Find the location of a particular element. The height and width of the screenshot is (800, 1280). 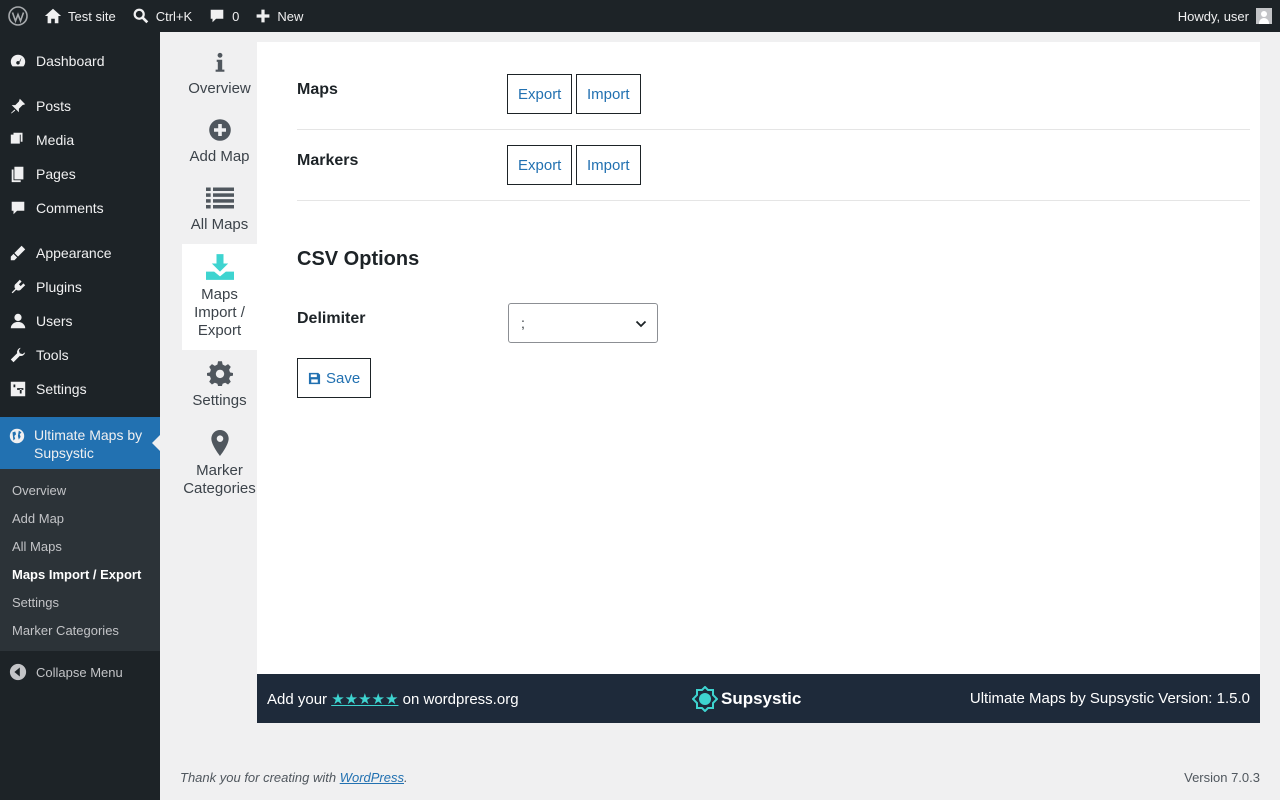

menu-item-appearance: Appearance is located at coordinates (80, 253).